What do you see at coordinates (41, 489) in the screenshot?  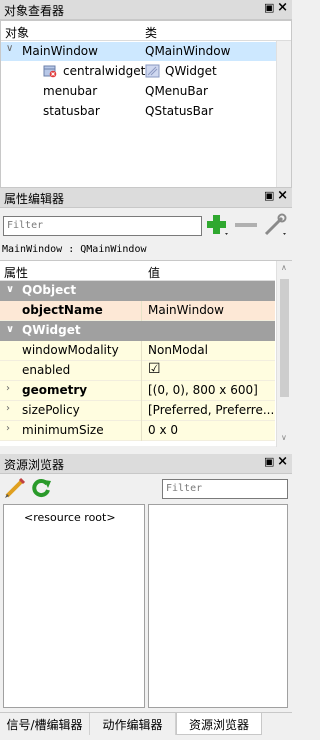 I see `reload-icon` at bounding box center [41, 489].